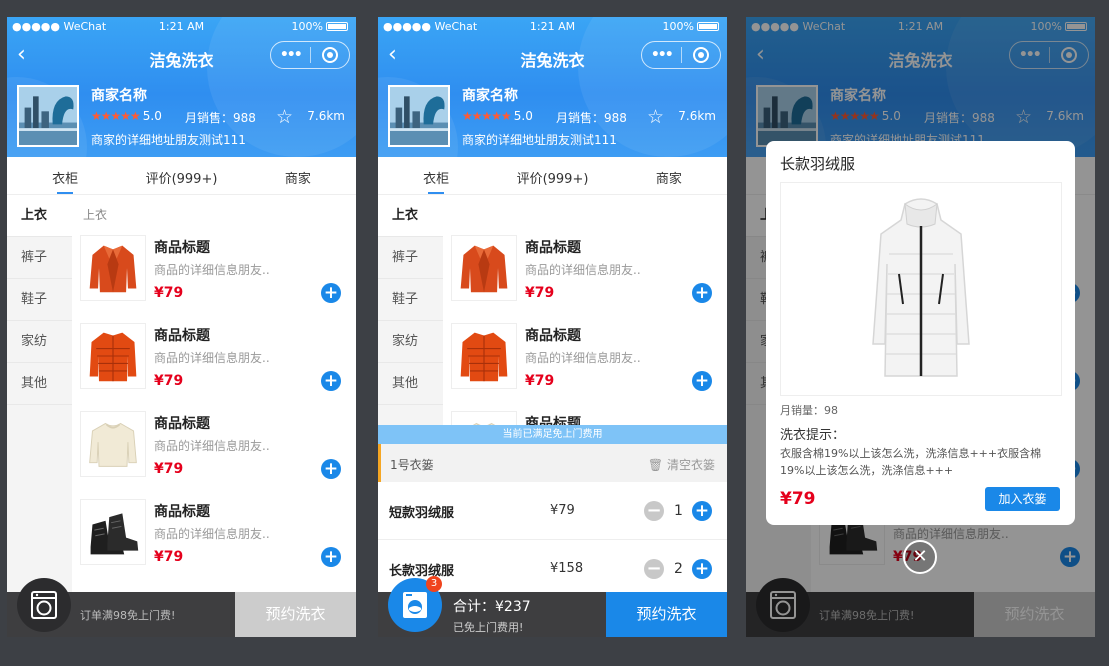  What do you see at coordinates (337, 26) in the screenshot?
I see `battery-icon` at bounding box center [337, 26].